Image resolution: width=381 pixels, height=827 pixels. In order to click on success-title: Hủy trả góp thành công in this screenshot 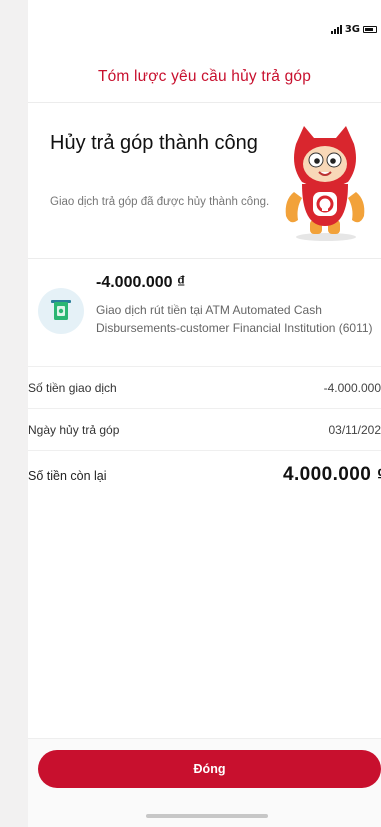, I will do `click(154, 143)`.